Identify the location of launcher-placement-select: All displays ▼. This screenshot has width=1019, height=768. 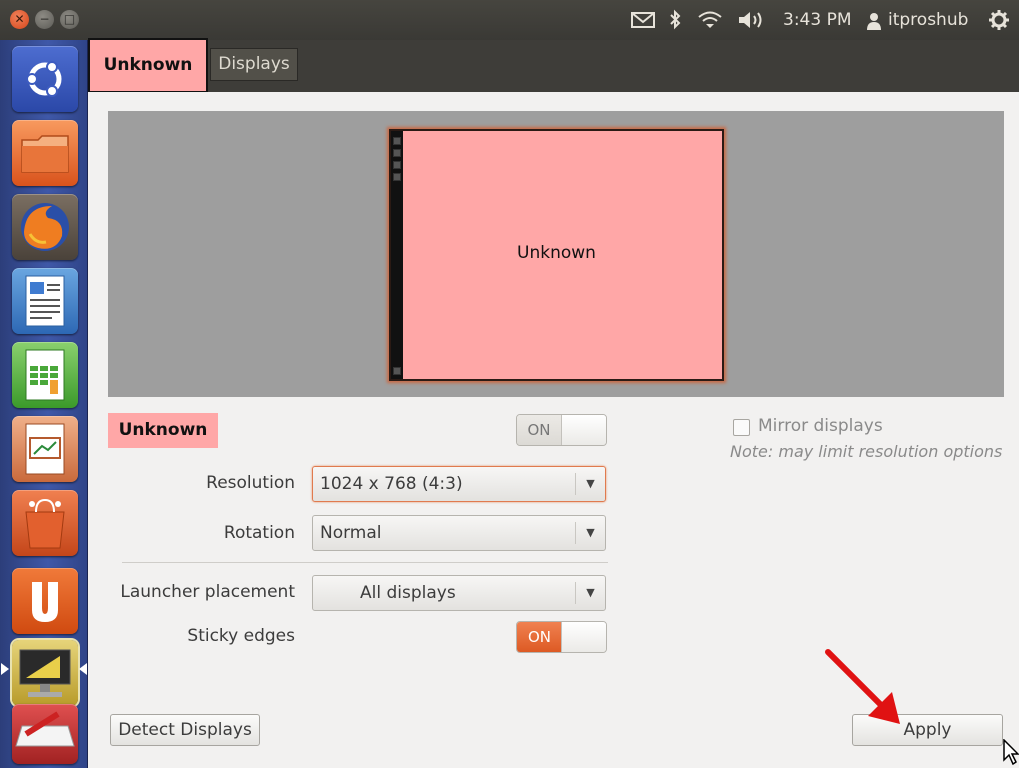
(459, 593).